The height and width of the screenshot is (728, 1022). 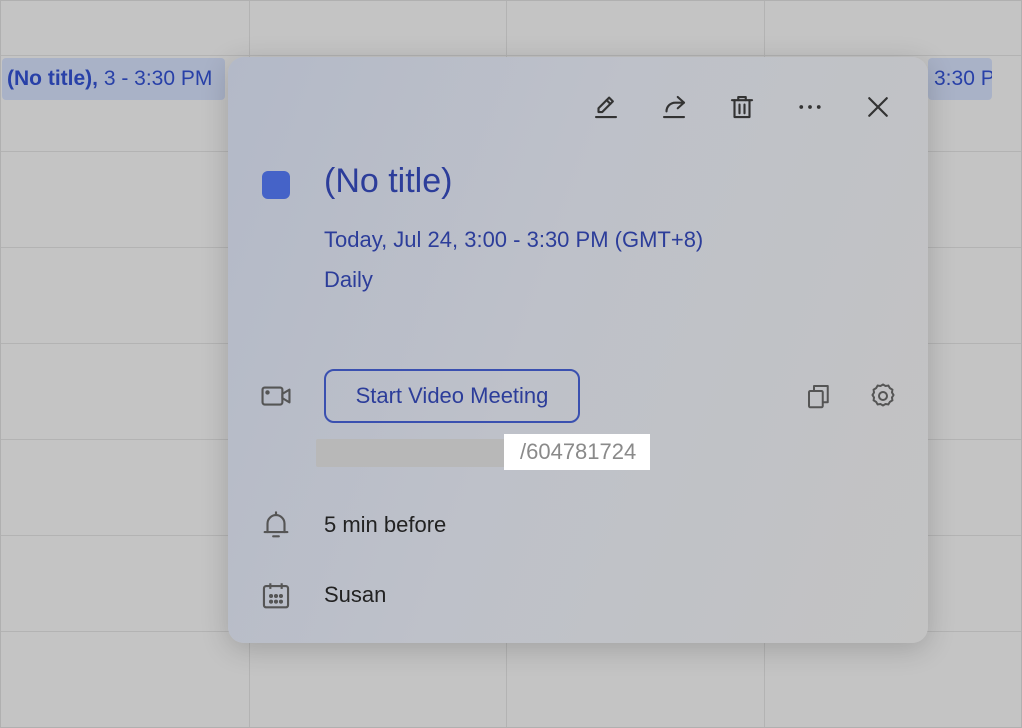 I want to click on video-camera-icon, so click(x=276, y=396).